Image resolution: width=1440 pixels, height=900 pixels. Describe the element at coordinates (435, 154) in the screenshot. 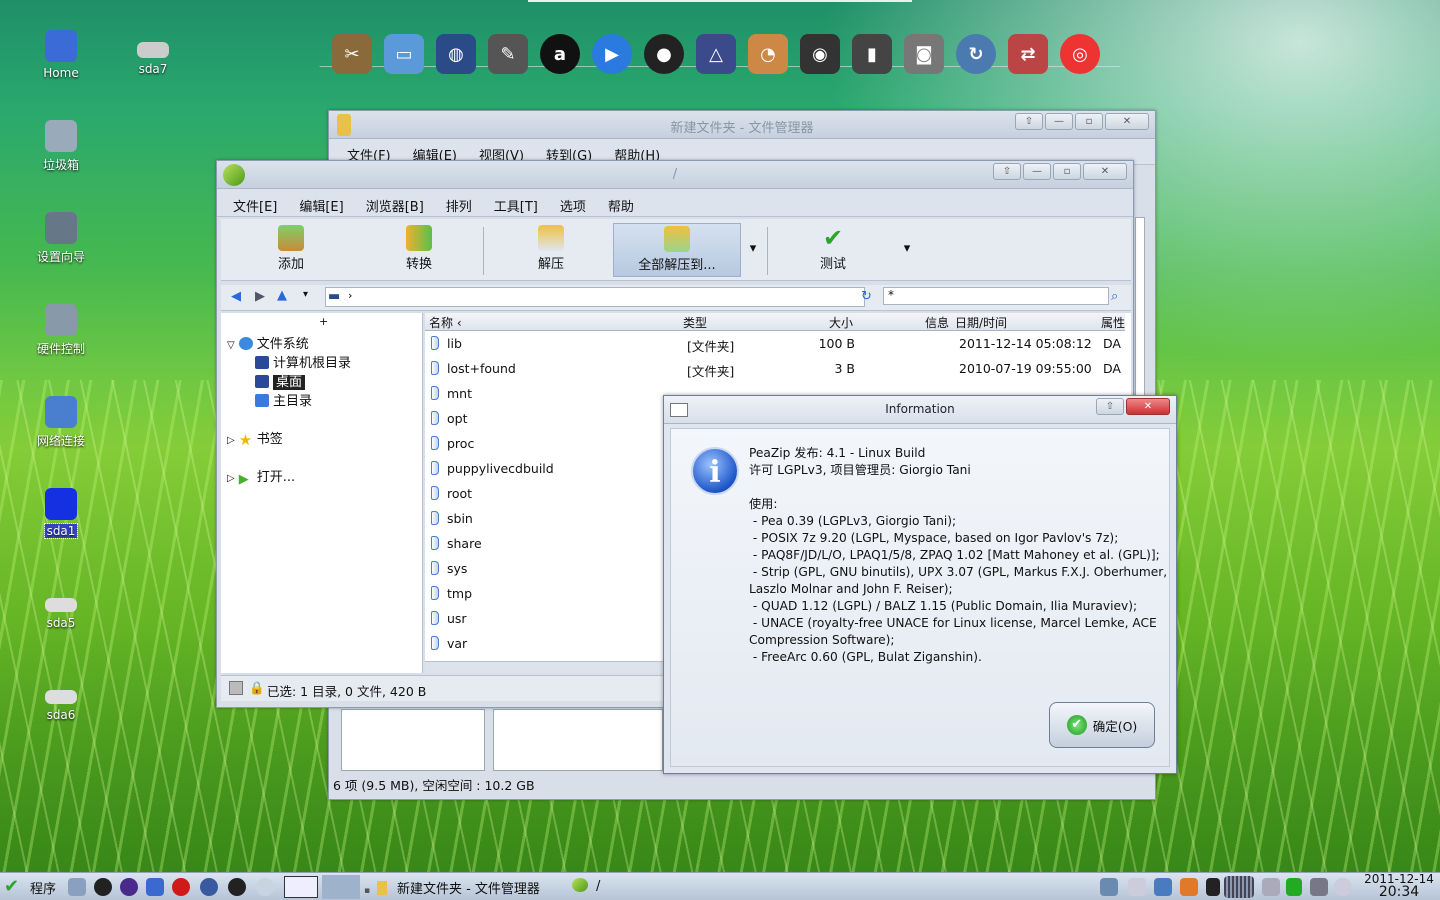

I see `menu-edit: 编辑(E)` at that location.